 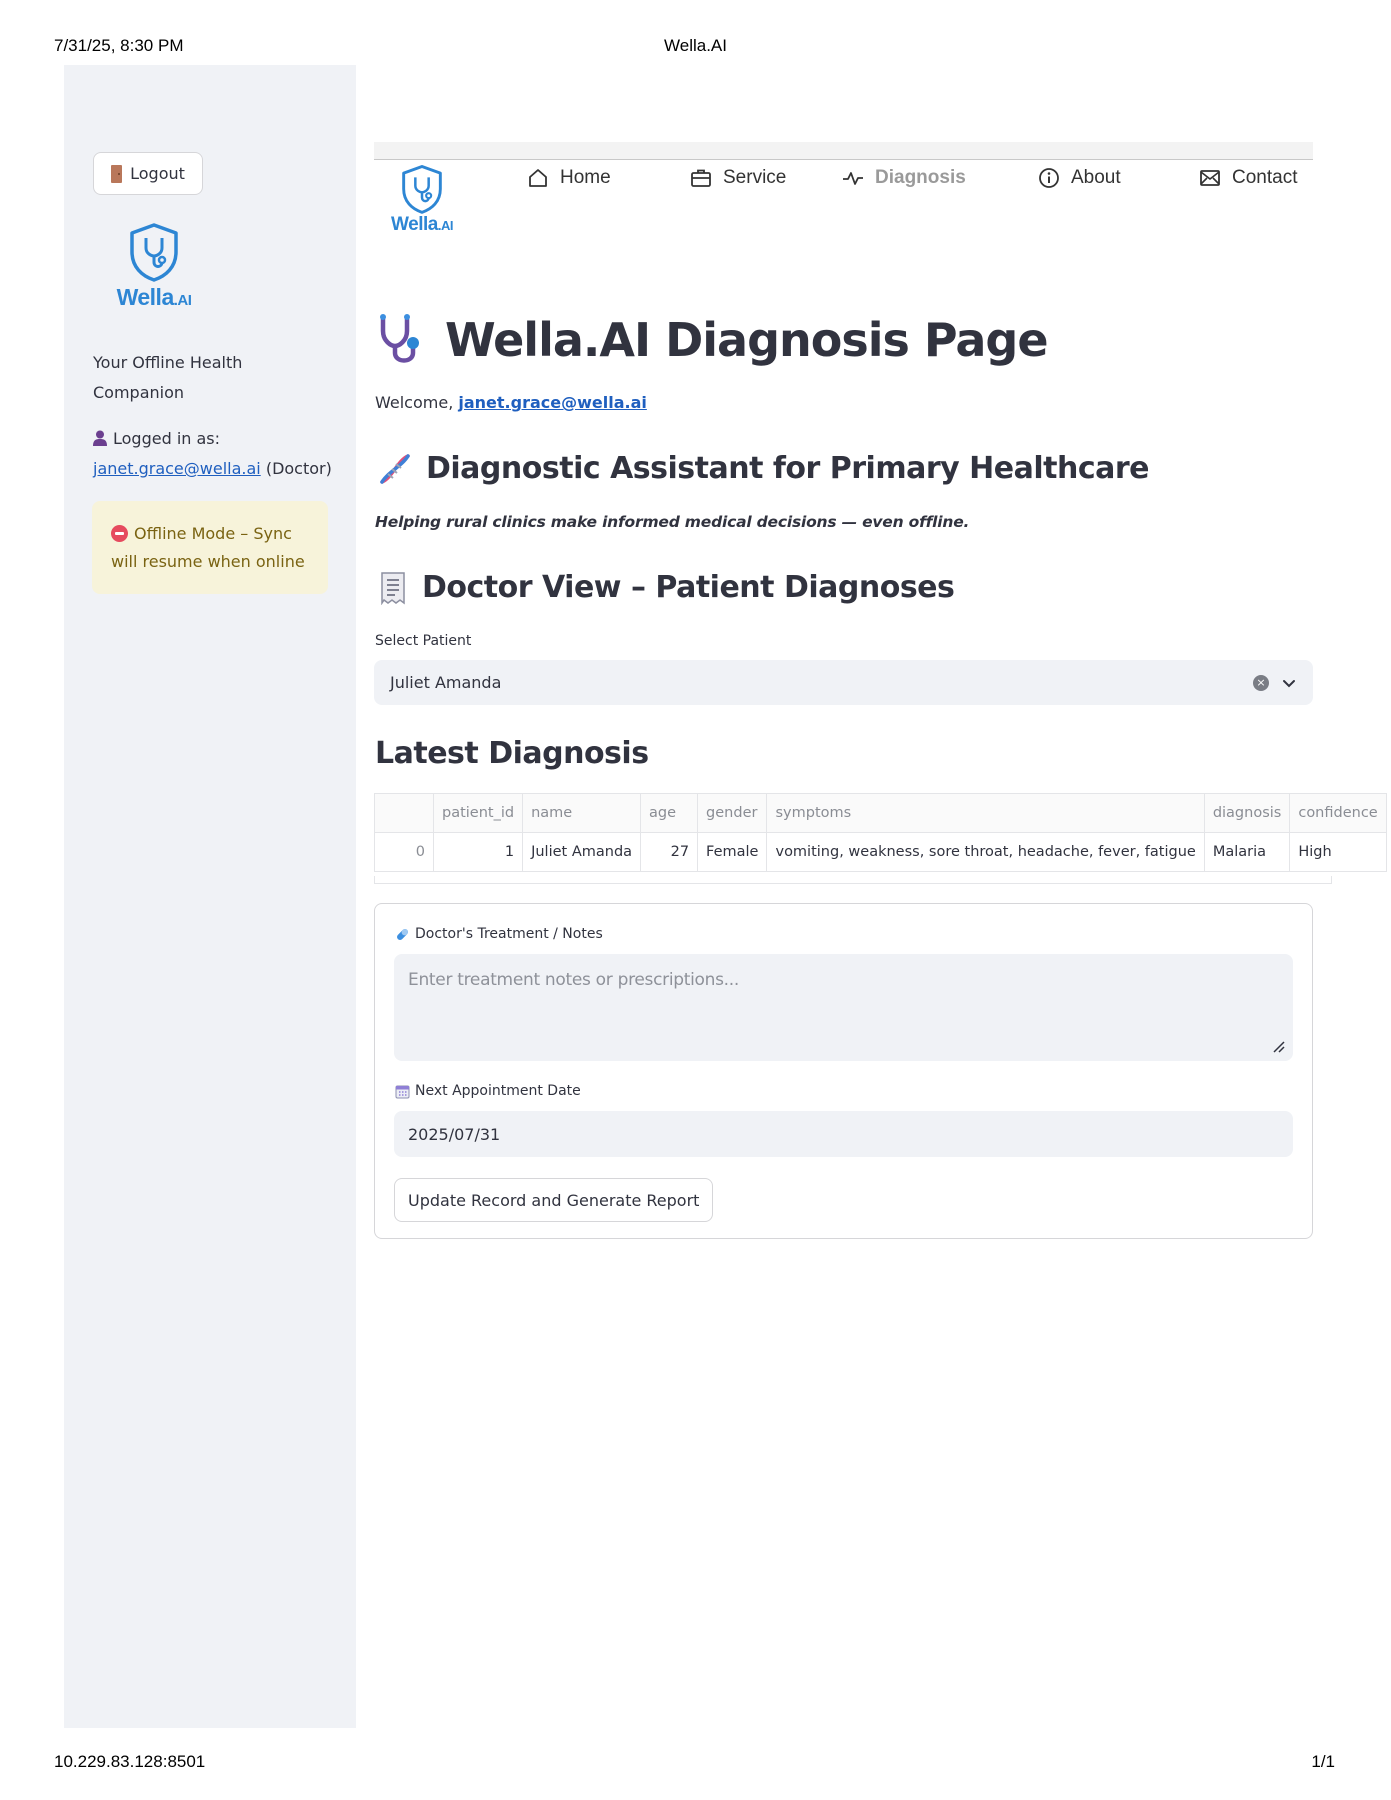 I want to click on col-symptoms: symptoms, so click(x=985, y=813).